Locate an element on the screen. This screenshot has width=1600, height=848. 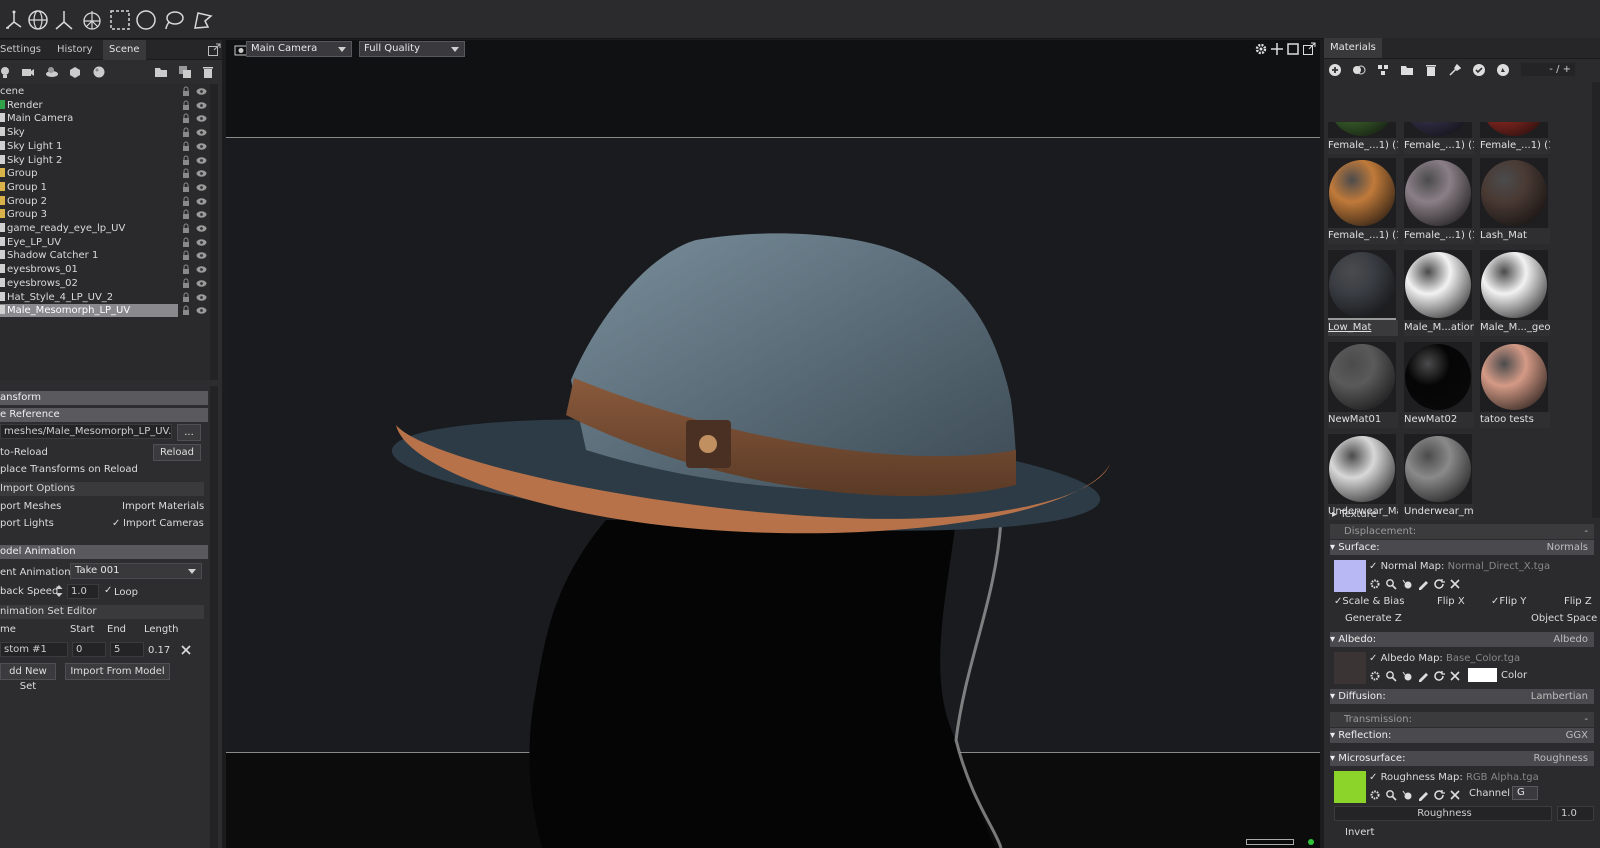
invert-checkbox: Invert is located at coordinates (1359, 832).